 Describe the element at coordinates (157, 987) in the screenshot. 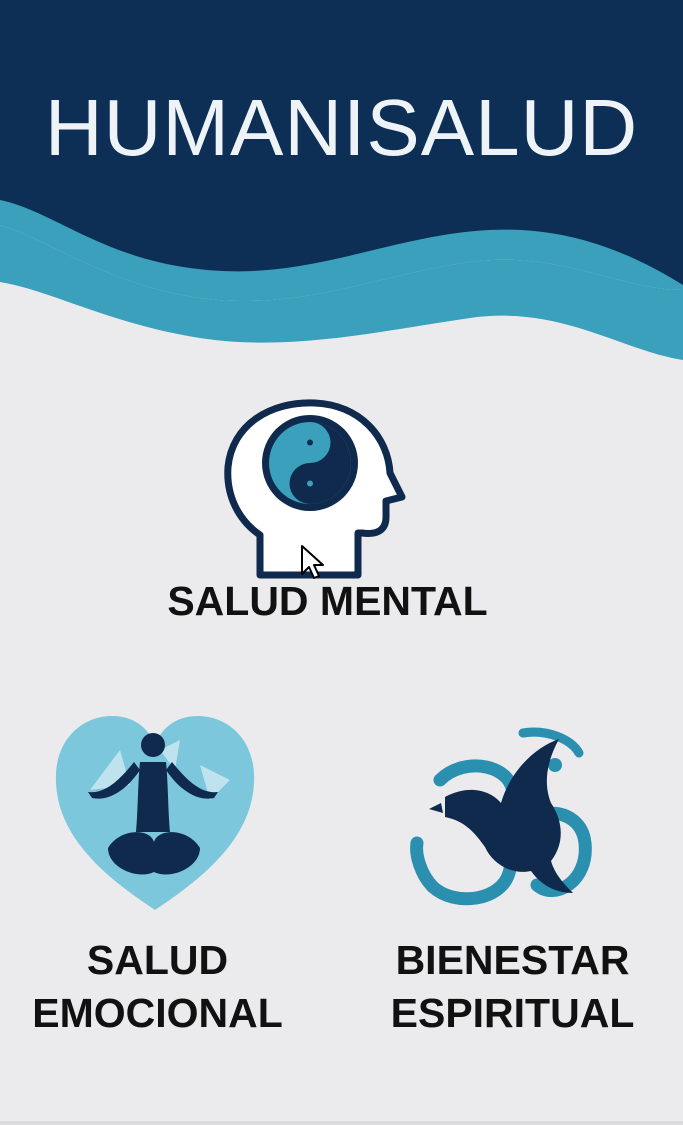

I see `tile-label-salud-emocional: SALUD EMOCIONAL` at that location.